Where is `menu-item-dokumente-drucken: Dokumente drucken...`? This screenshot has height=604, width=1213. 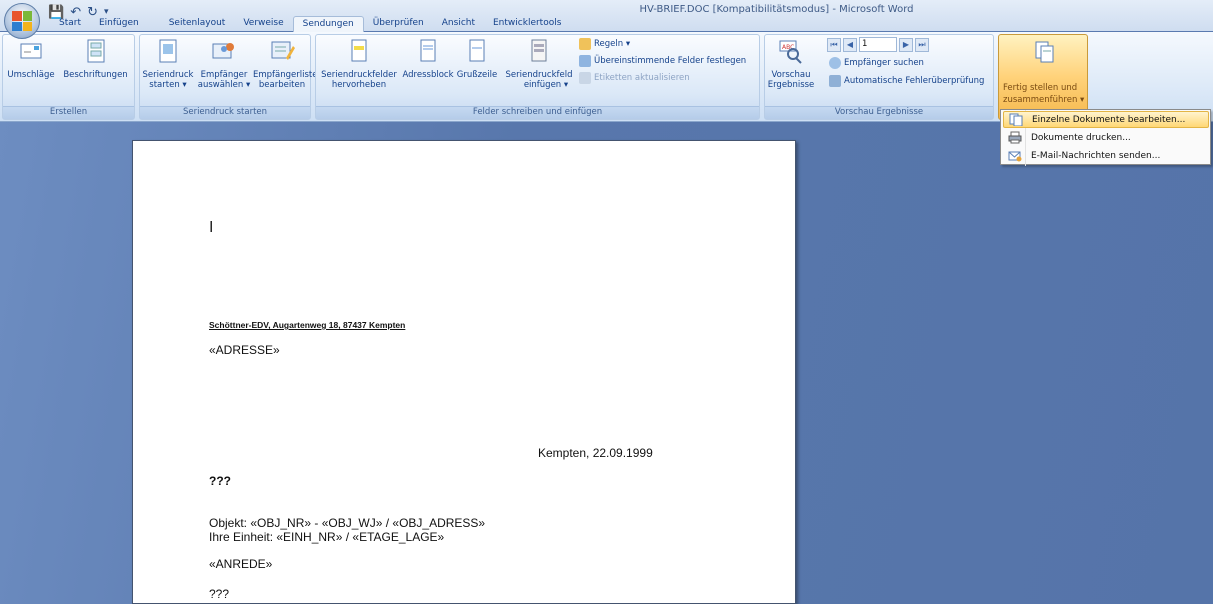 menu-item-dokumente-drucken: Dokumente drucken... is located at coordinates (1106, 137).